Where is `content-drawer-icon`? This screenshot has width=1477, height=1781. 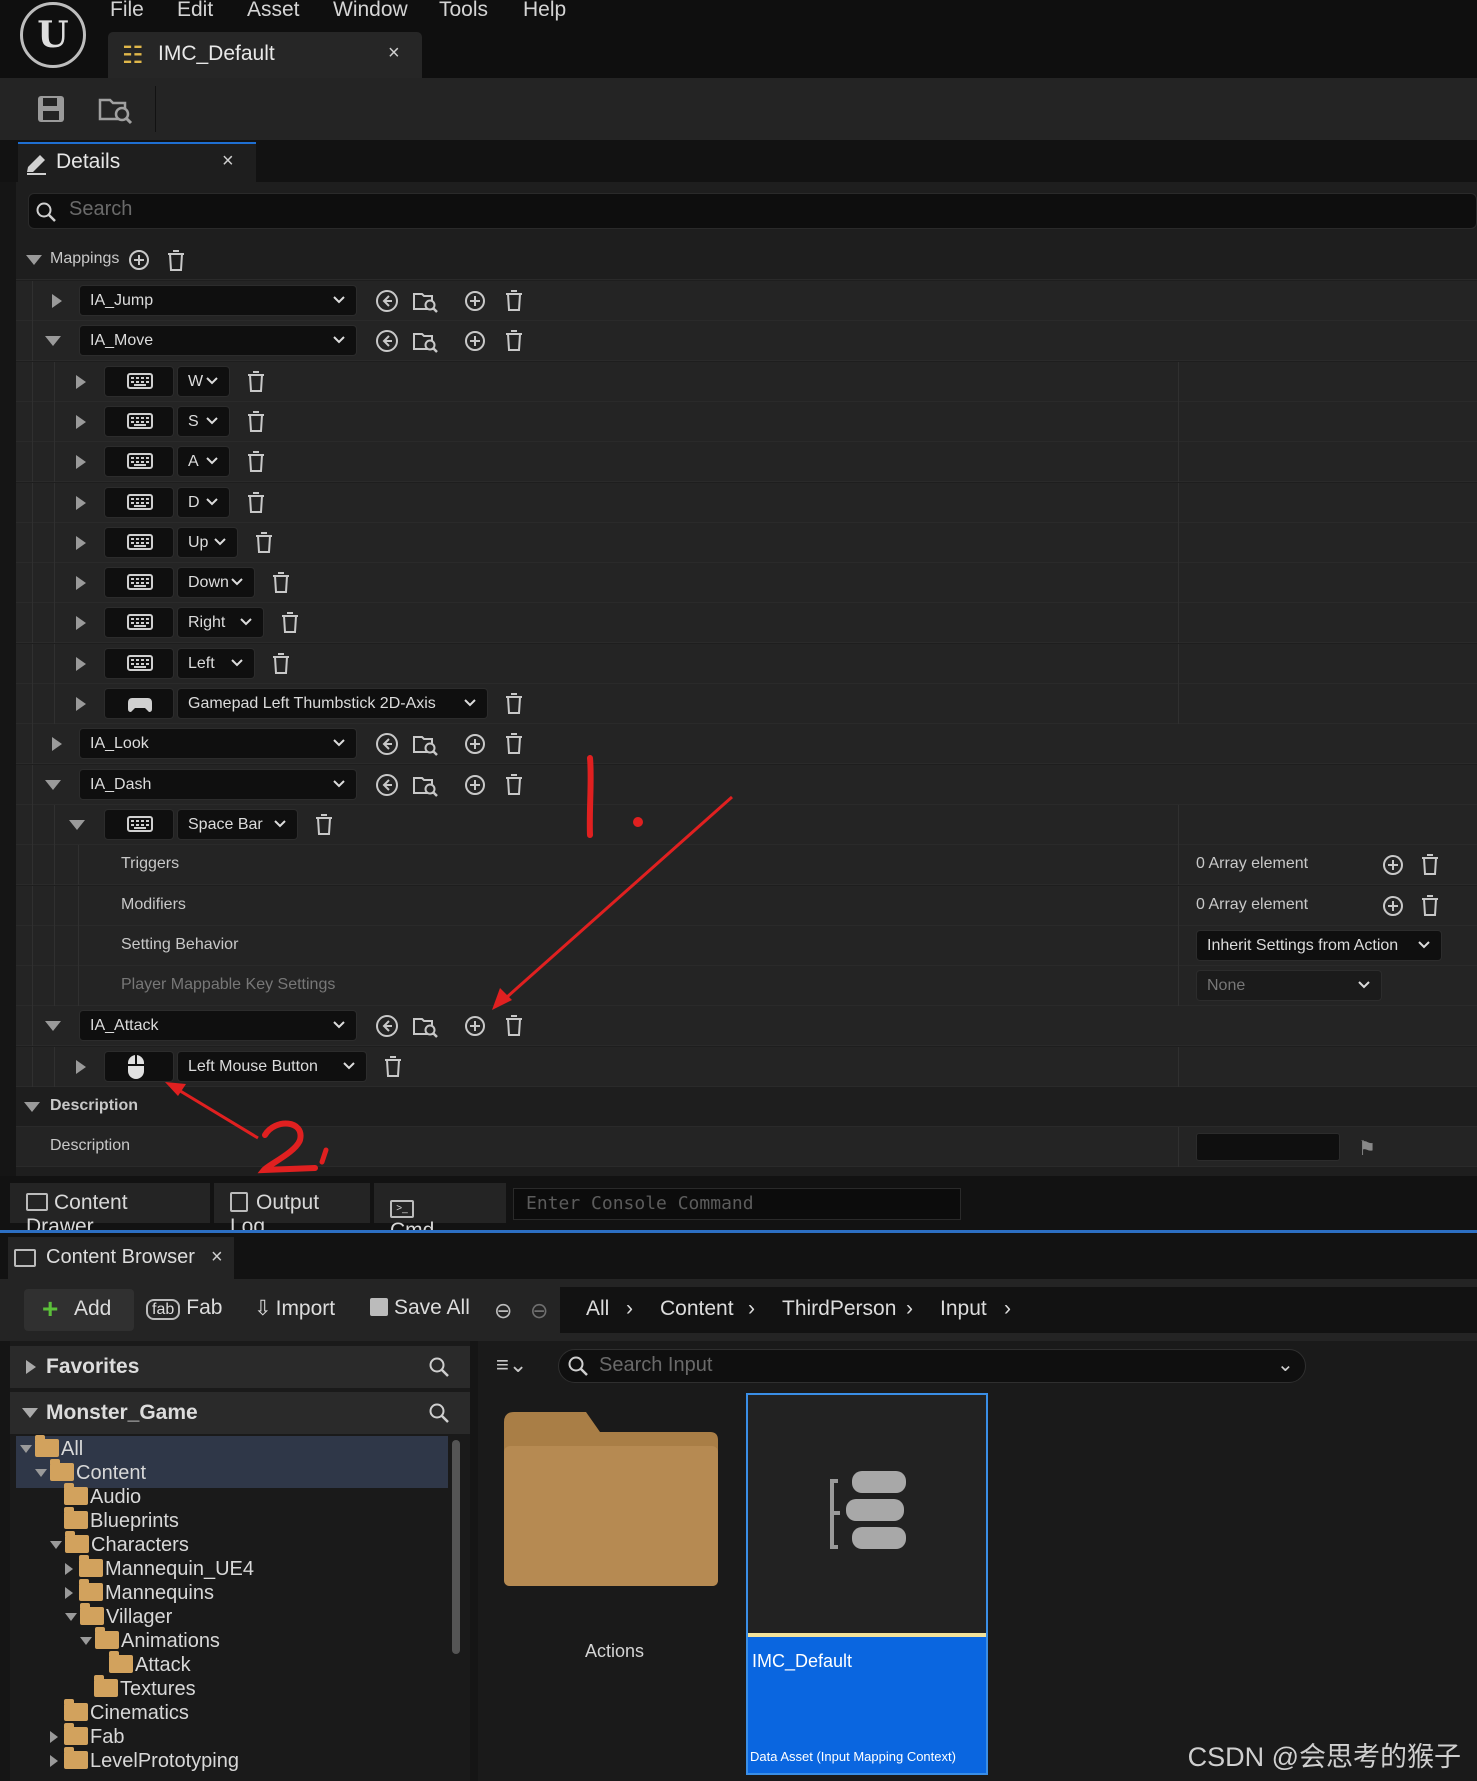
content-drawer-icon is located at coordinates (37, 1202).